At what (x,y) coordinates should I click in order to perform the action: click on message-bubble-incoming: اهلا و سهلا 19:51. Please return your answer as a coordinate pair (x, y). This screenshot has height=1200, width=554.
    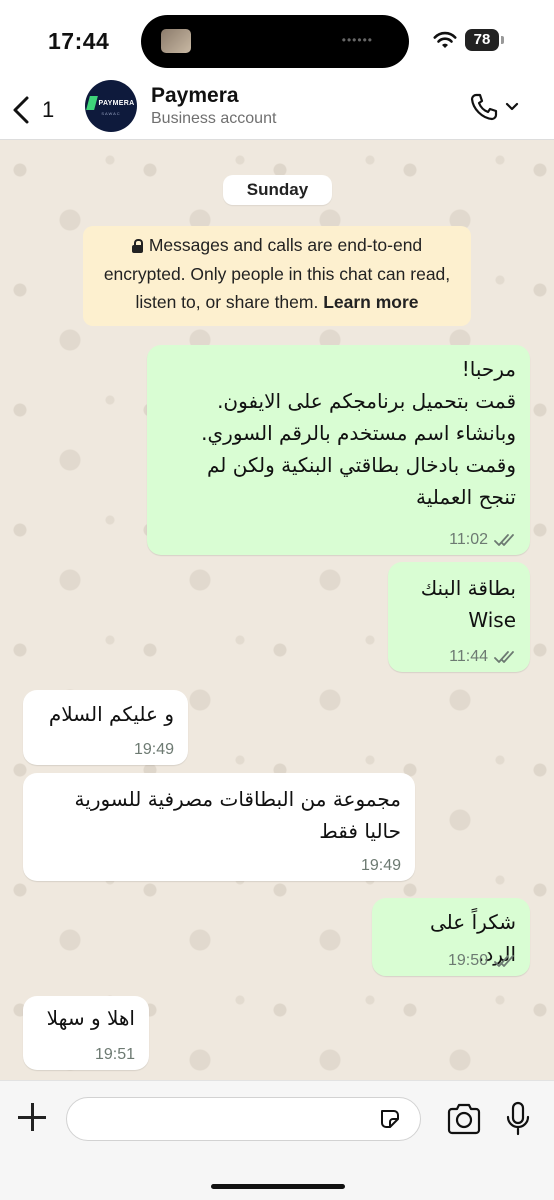
    Looking at the image, I should click on (86, 1033).